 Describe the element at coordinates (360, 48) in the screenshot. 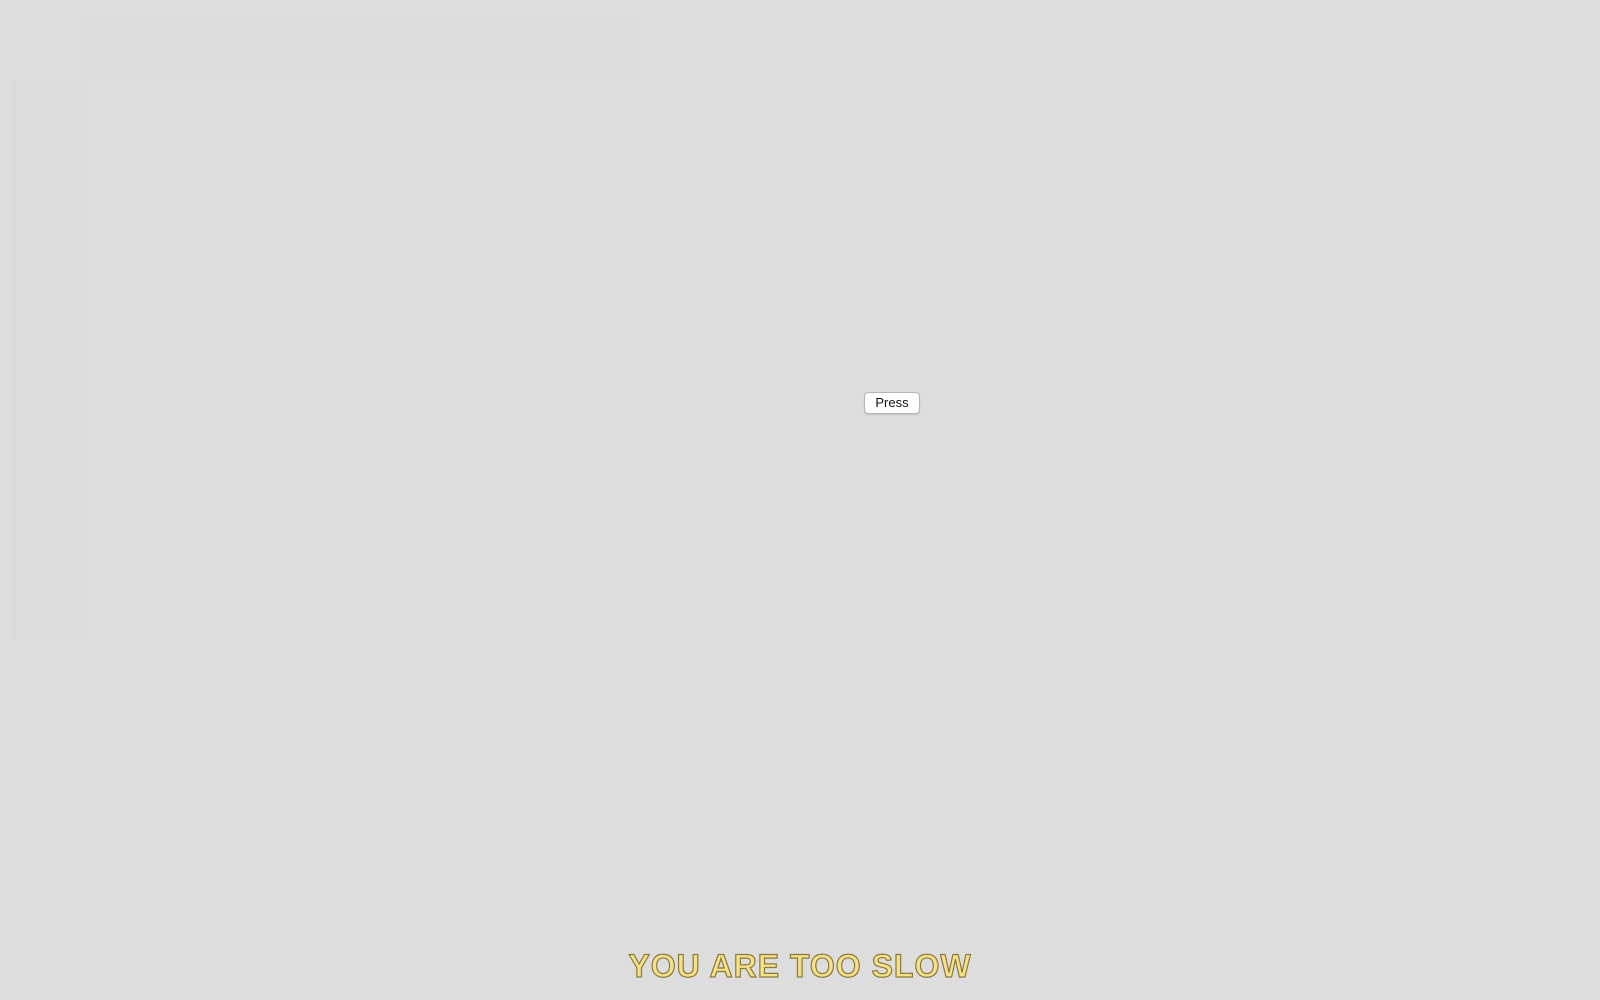

I see `faint-header-ghost` at that location.